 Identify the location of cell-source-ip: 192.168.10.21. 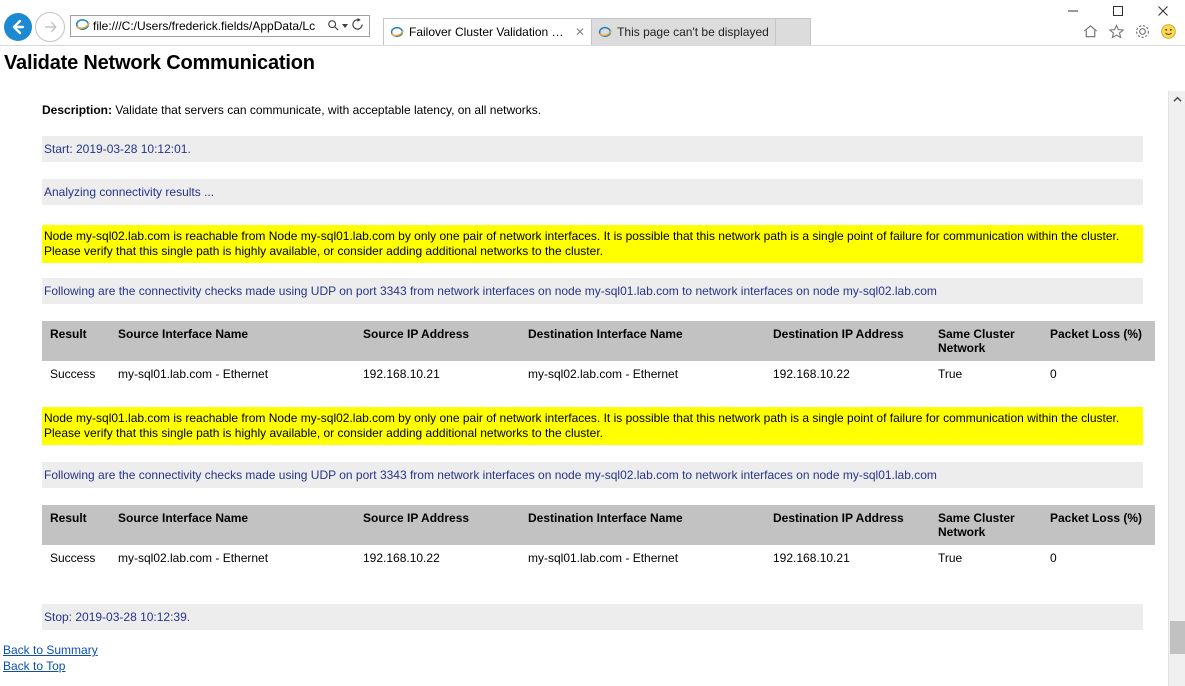
(437, 374).